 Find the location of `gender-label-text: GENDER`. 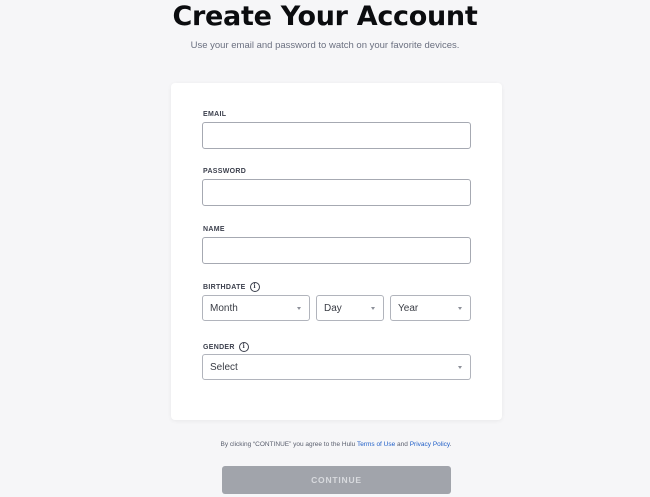

gender-label-text: GENDER is located at coordinates (219, 347).